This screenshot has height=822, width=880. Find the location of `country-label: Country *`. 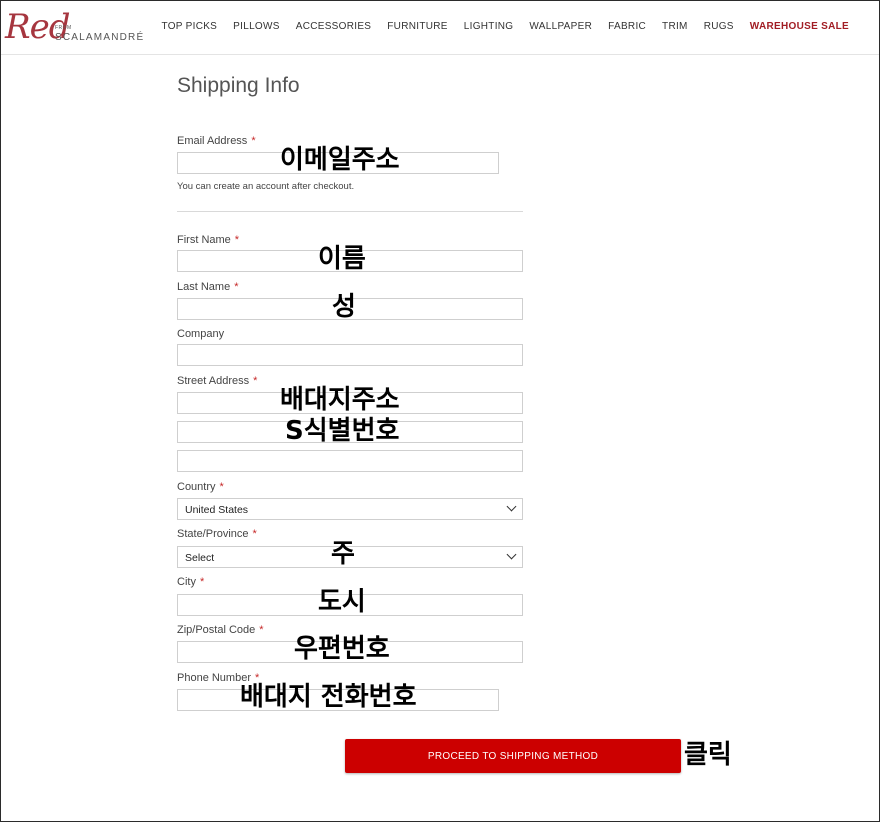

country-label: Country * is located at coordinates (200, 487).